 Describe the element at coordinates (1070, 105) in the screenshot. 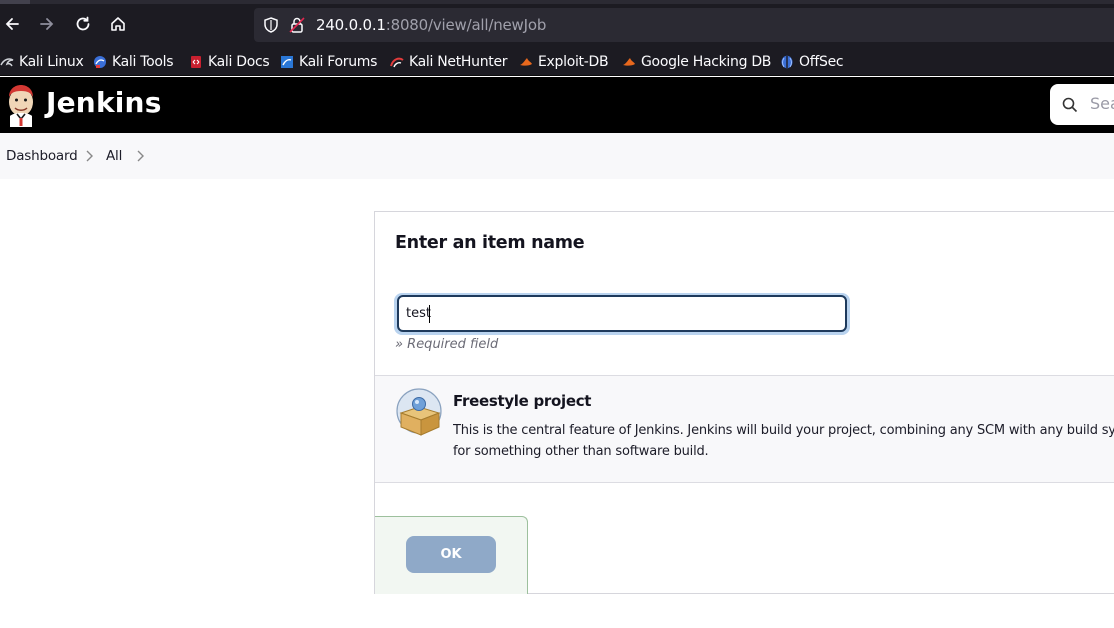

I see `search-icon` at that location.